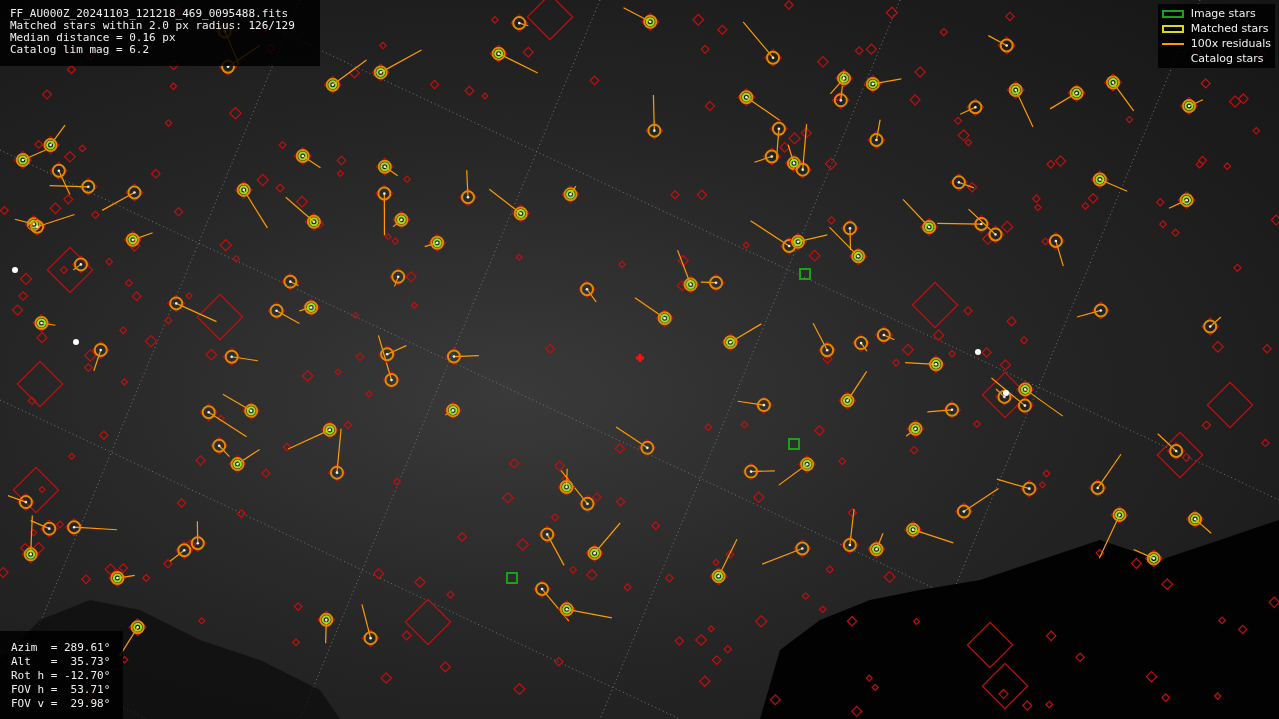  I want to click on legend-label: Matched stars, so click(1229, 28).